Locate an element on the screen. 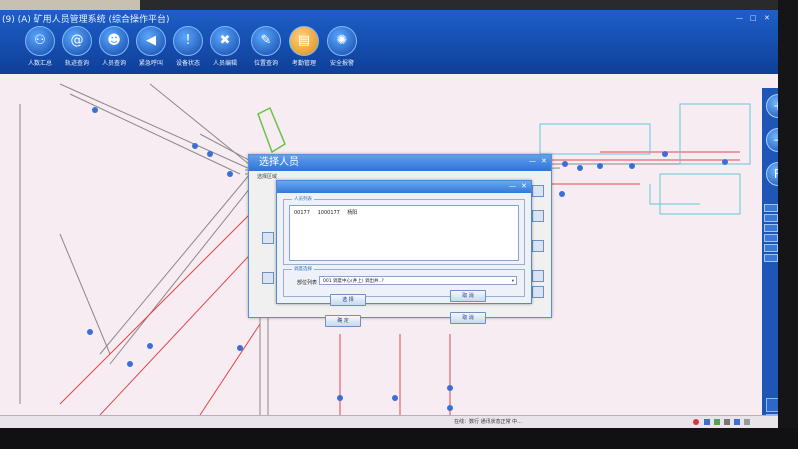 The height and width of the screenshot is (449, 798). maximize-button: □ is located at coordinates (753, 18).